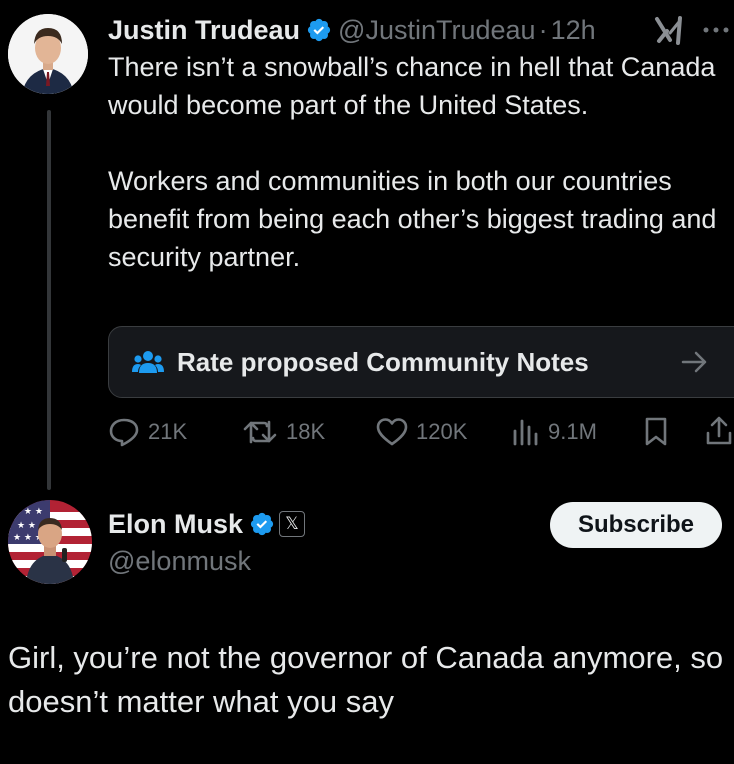 The image size is (734, 764). I want to click on like-count: 120K, so click(442, 431).